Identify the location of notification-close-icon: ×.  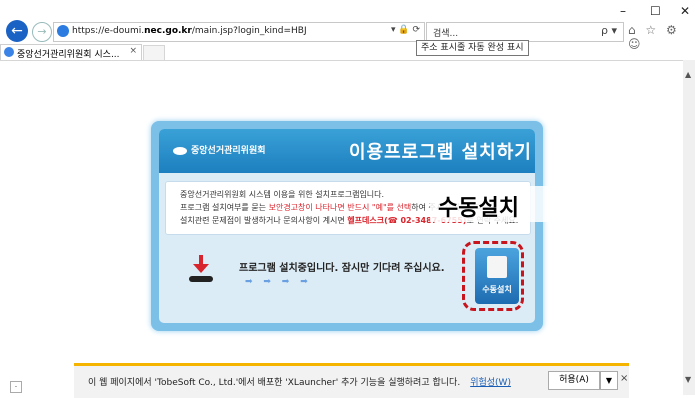
(624, 378).